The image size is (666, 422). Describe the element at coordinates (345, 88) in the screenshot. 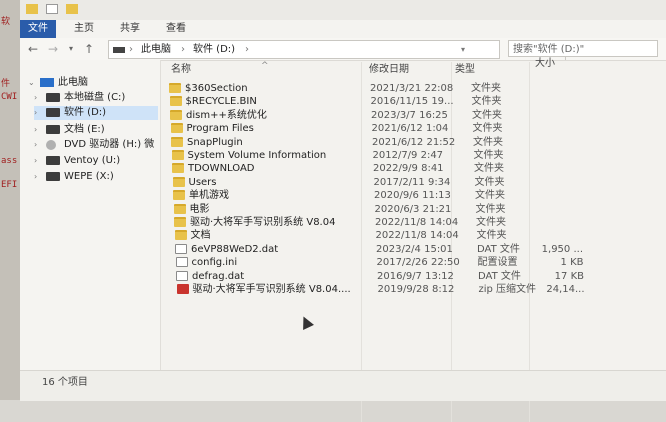

I see `file-row: $360Section 2021/3/21 22:08 文件夹` at that location.